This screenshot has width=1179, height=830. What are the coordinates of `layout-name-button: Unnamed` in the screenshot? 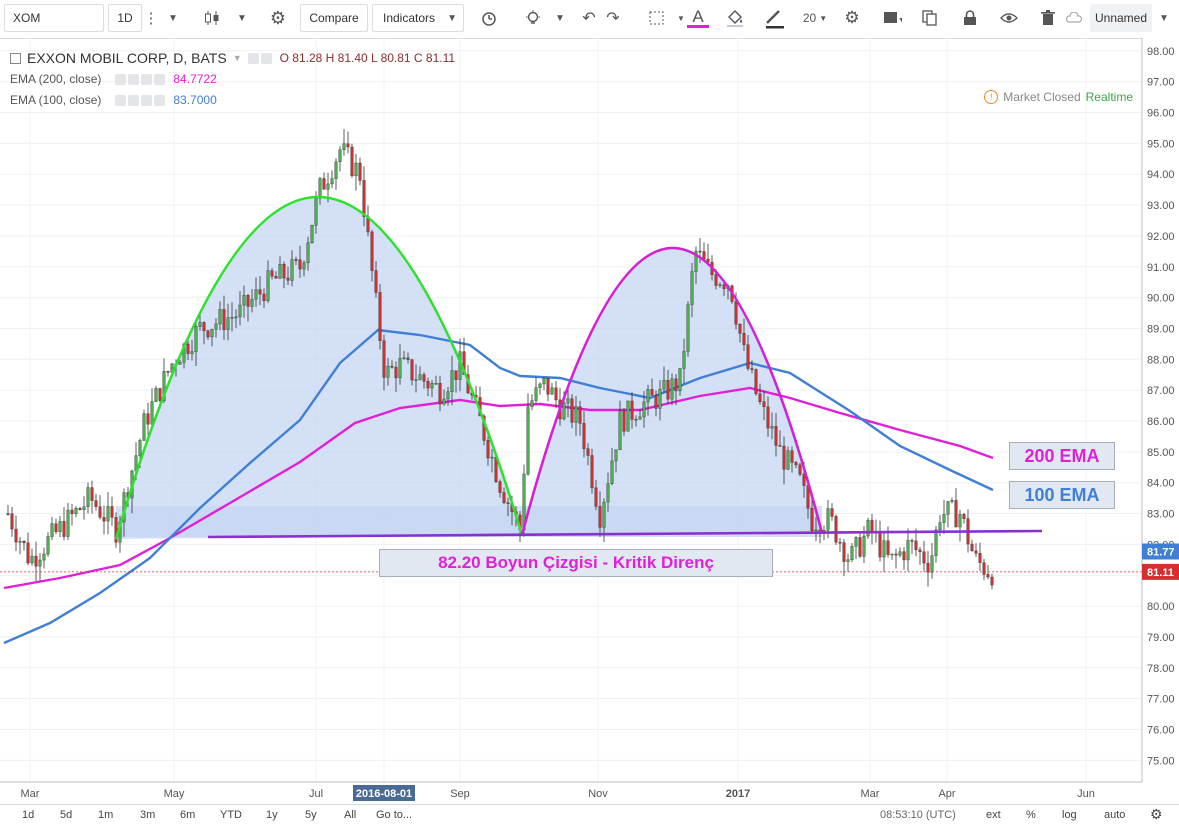 It's located at (1121, 18).